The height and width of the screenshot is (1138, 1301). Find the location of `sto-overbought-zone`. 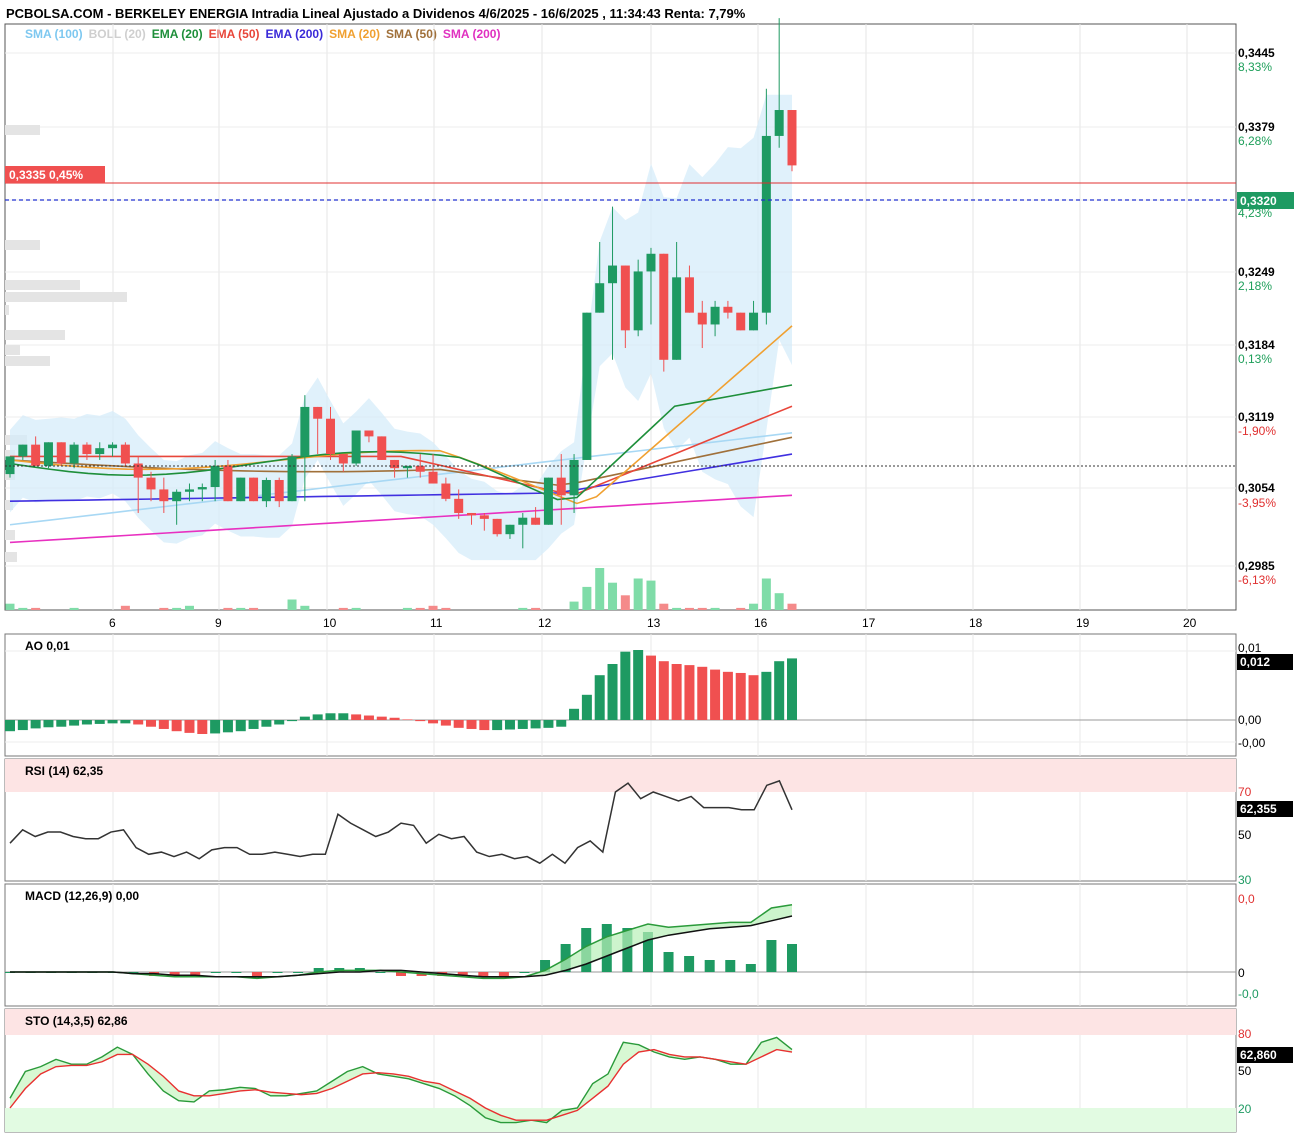

sto-overbought-zone is located at coordinates (620, 1022).